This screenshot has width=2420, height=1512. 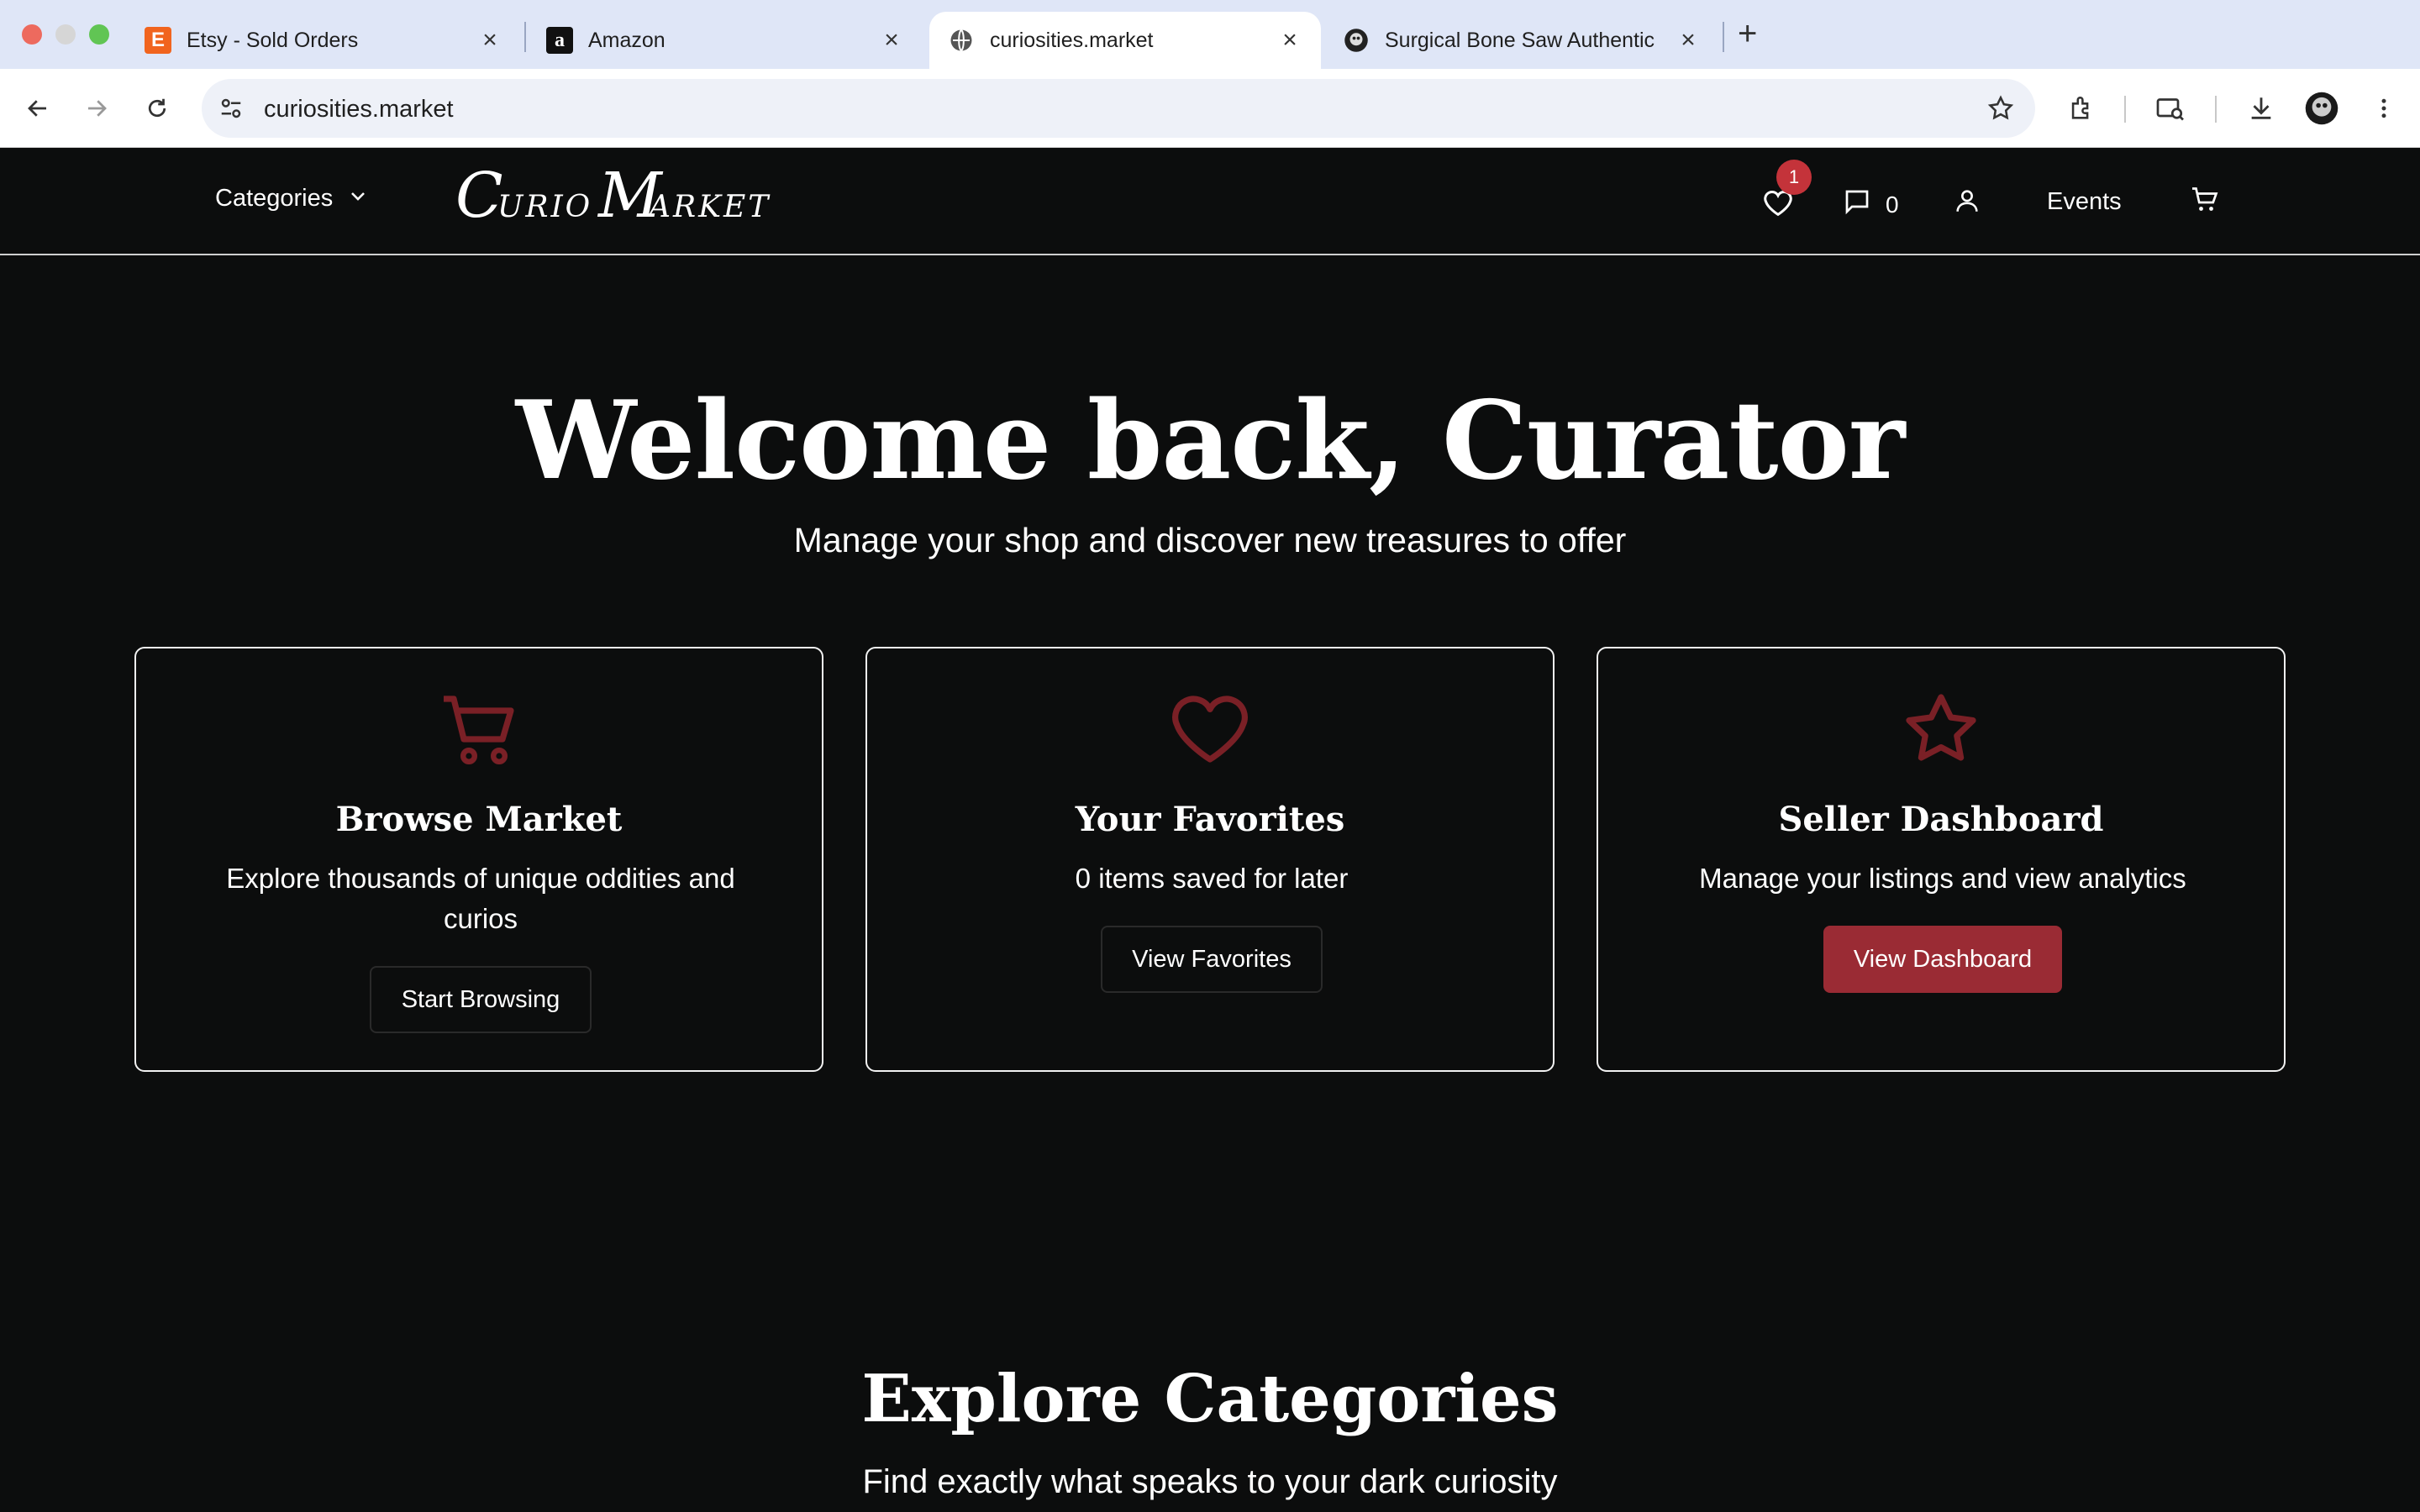 I want to click on back-icon, so click(x=37, y=108).